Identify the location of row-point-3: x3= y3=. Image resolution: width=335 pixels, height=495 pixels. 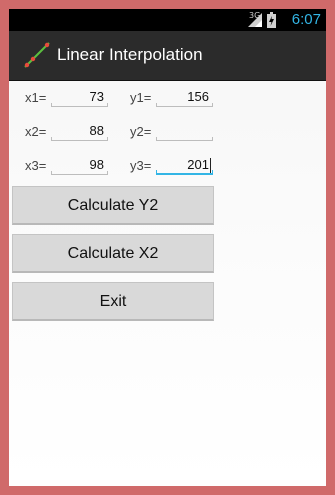
(167, 167).